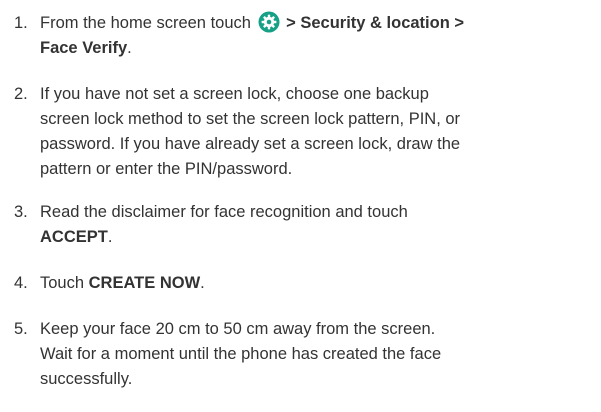  Describe the element at coordinates (64, 283) in the screenshot. I see `step-text-prefix: Touch` at that location.